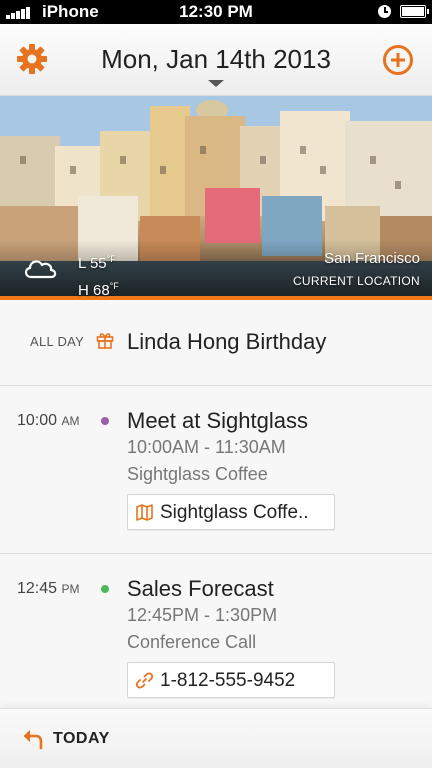 Image resolution: width=432 pixels, height=768 pixels. What do you see at coordinates (98, 275) in the screenshot?
I see `temperature-range: L 55°F H 68°F` at bounding box center [98, 275].